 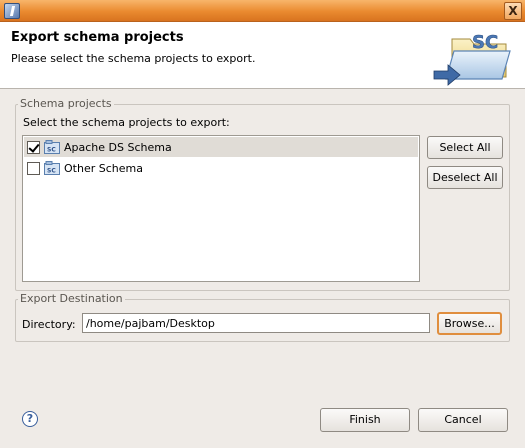 What do you see at coordinates (30, 419) in the screenshot?
I see `help-icon: ?` at bounding box center [30, 419].